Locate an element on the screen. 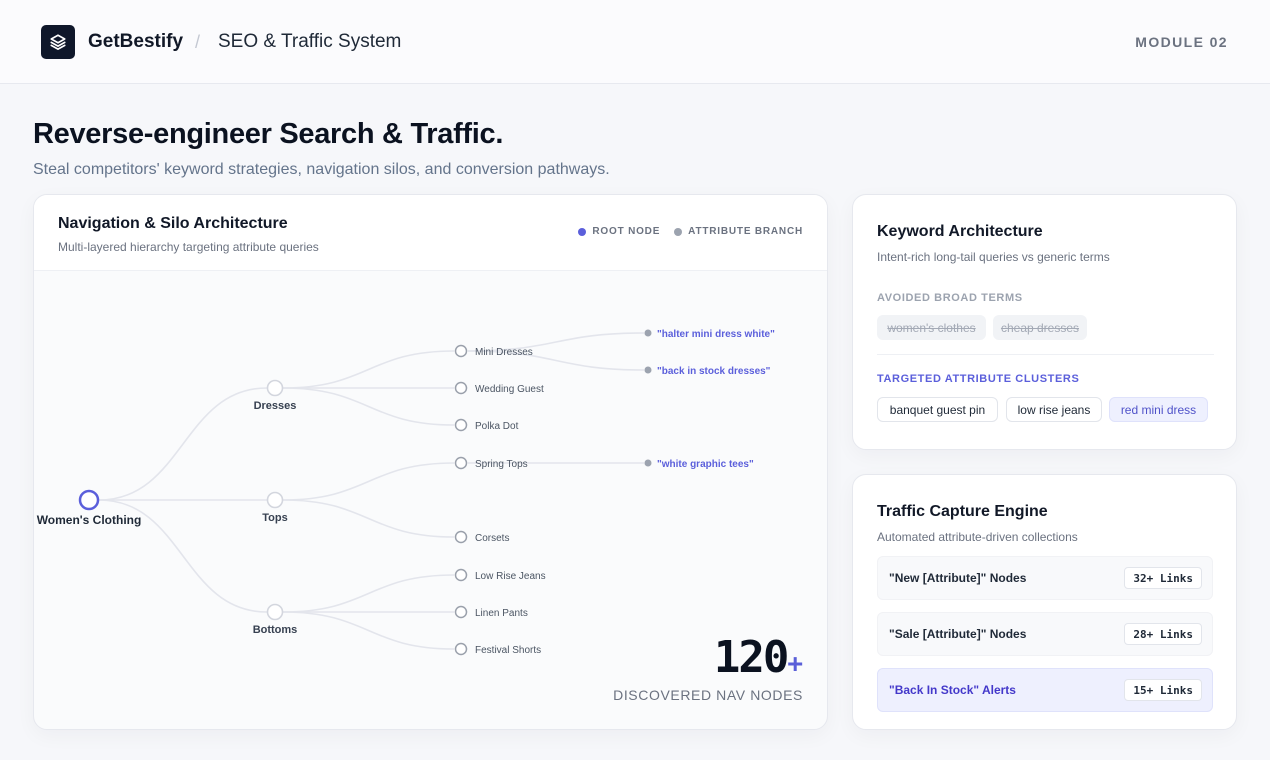  traffic-row-label: "Back In Stock" Alerts is located at coordinates (952, 690).